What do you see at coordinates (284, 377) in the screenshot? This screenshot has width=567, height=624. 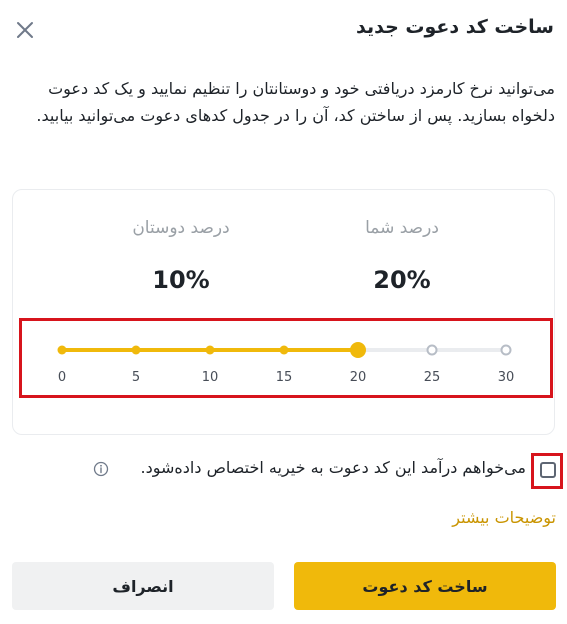 I see `slider-tick-label: 15` at bounding box center [284, 377].